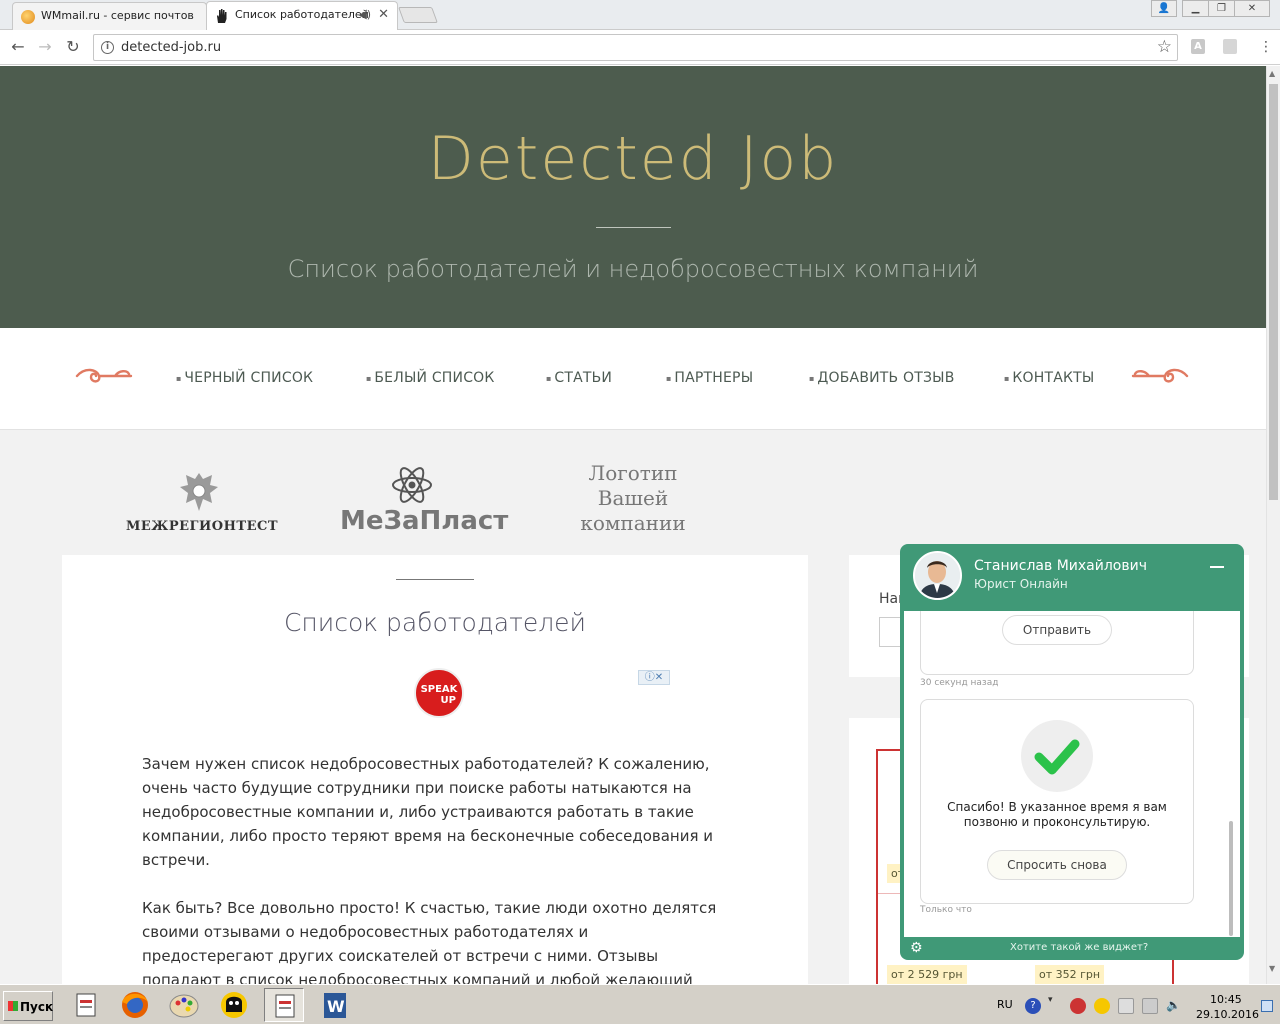  What do you see at coordinates (430, 378) in the screenshot?
I see `nav-white-list: БЕЛЫЙ СПИСОК` at bounding box center [430, 378].